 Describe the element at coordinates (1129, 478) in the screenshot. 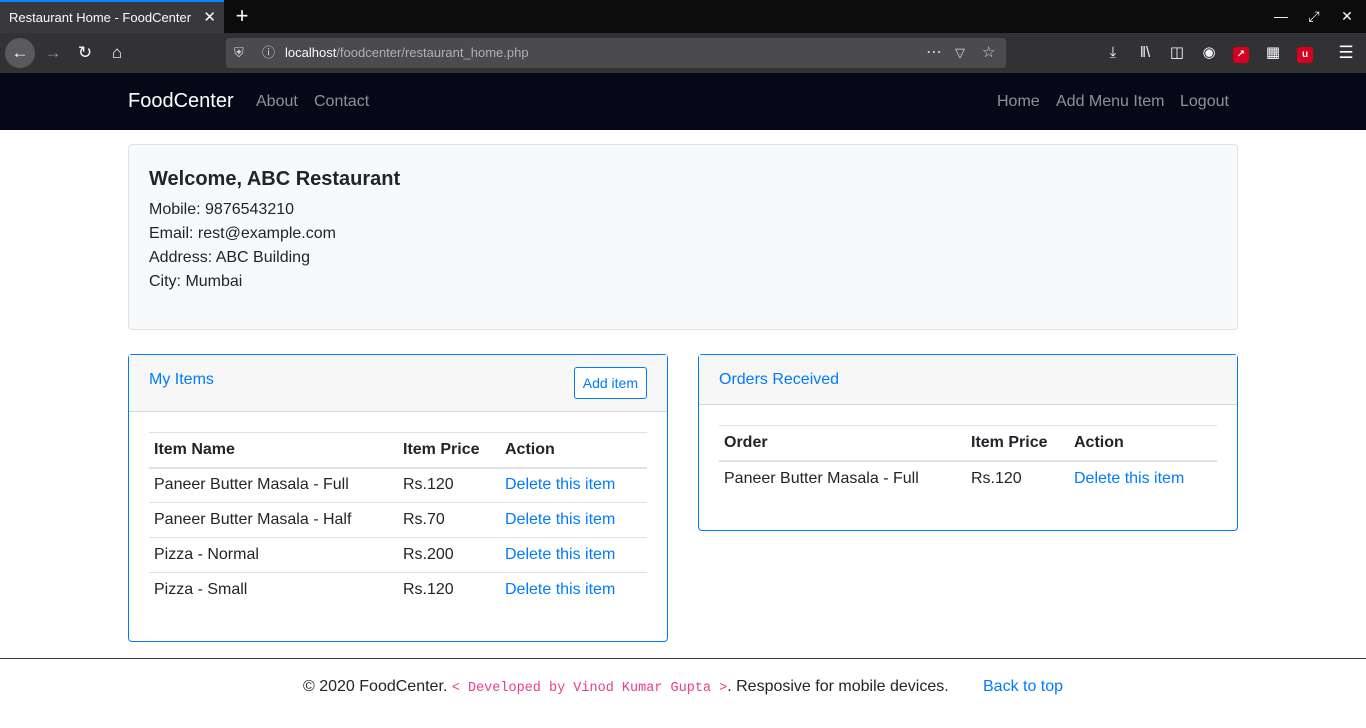

I see `delete-order-link: Delete this item` at that location.